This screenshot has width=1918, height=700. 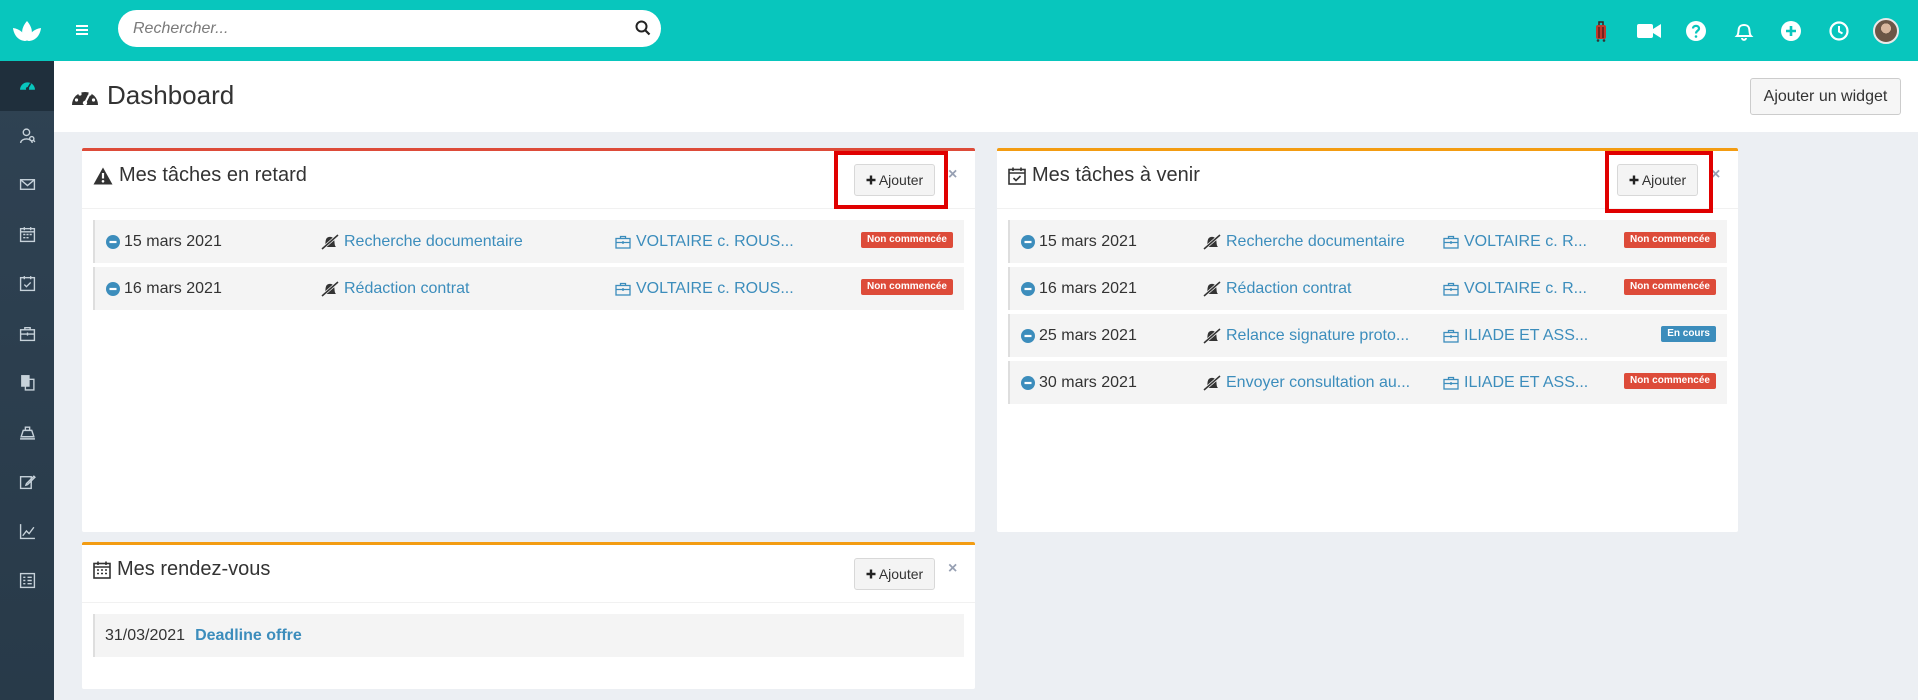 I want to click on page-header: Dashboard Ajouter un widget, so click(x=986, y=96).